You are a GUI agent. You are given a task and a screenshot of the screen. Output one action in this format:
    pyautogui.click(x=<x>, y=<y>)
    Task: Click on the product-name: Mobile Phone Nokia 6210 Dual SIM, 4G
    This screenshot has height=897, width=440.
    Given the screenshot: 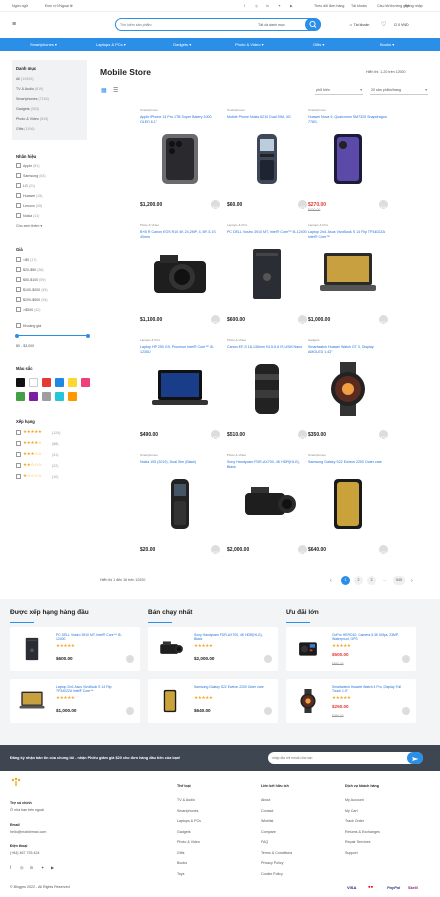 What is the action you would take?
    pyautogui.click(x=267, y=117)
    